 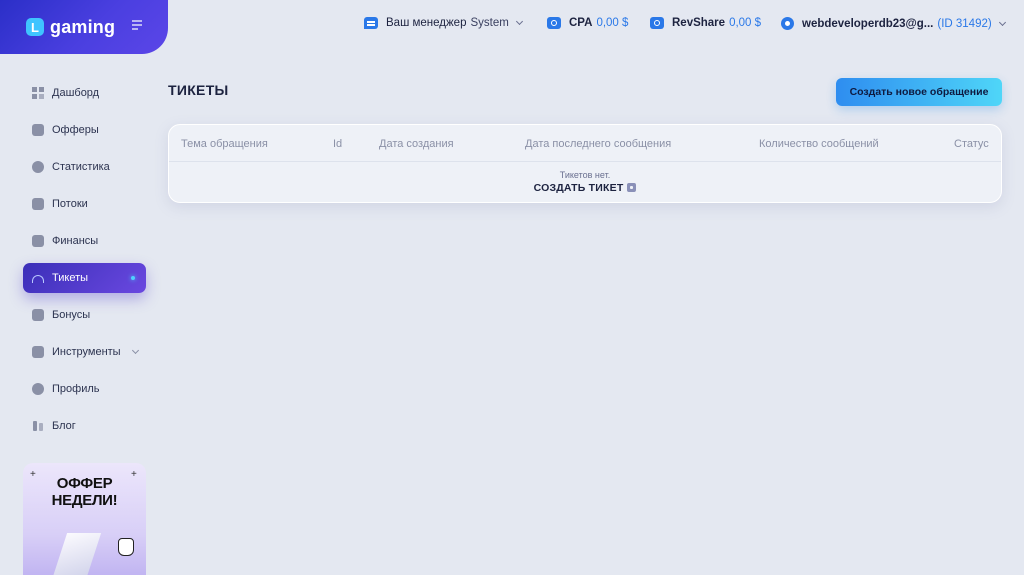 What do you see at coordinates (38, 167) in the screenshot?
I see `statistics-icon` at bounding box center [38, 167].